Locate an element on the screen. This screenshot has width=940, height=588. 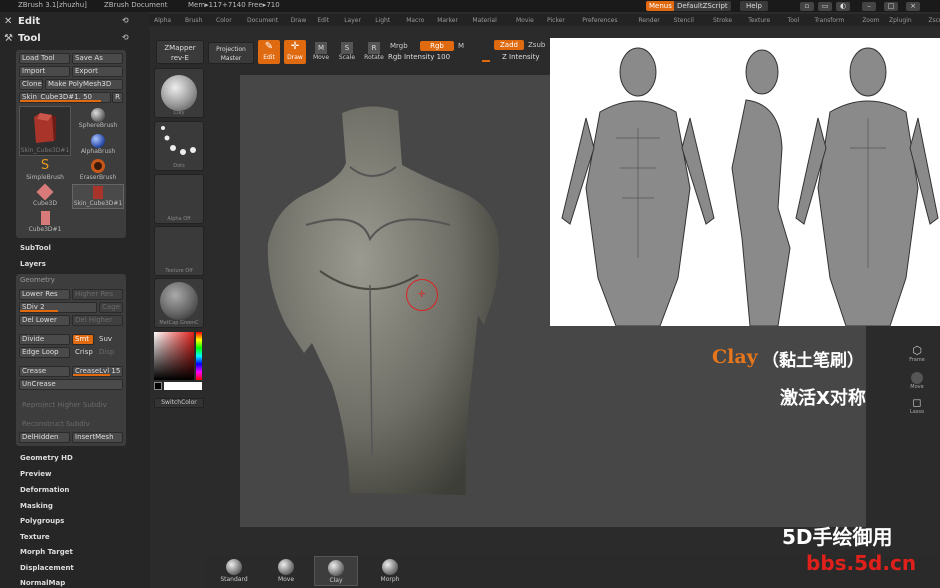
clay-brush-slot: Clay is located at coordinates (179, 93).